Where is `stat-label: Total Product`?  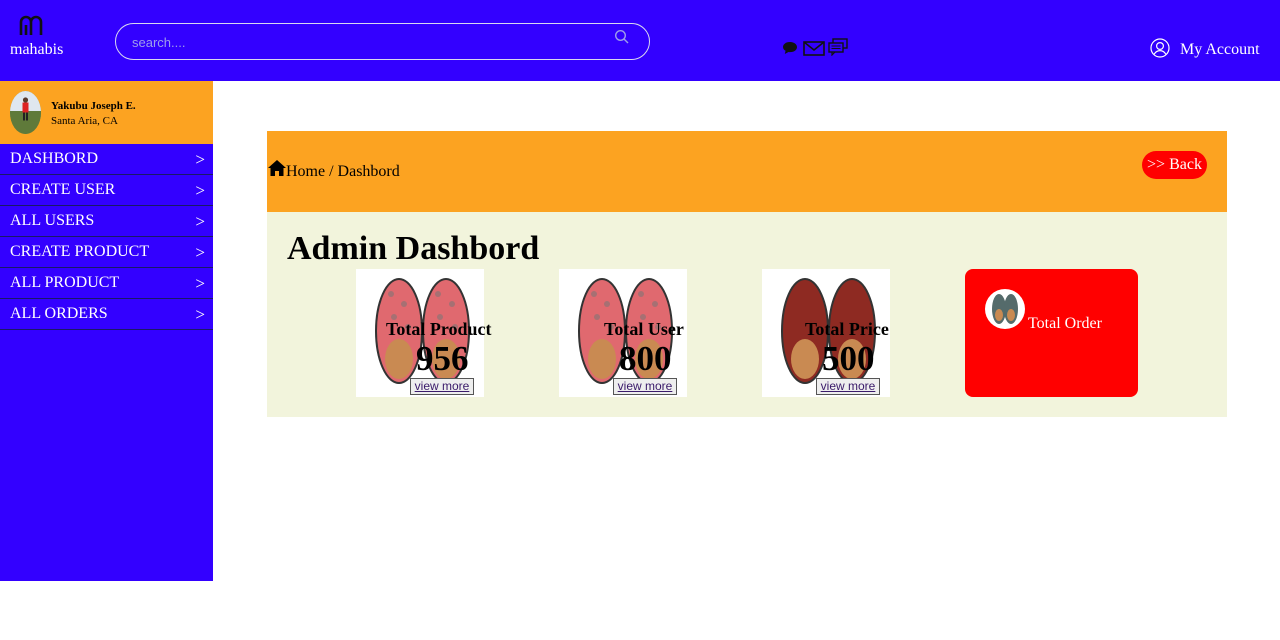 stat-label: Total Product is located at coordinates (439, 329).